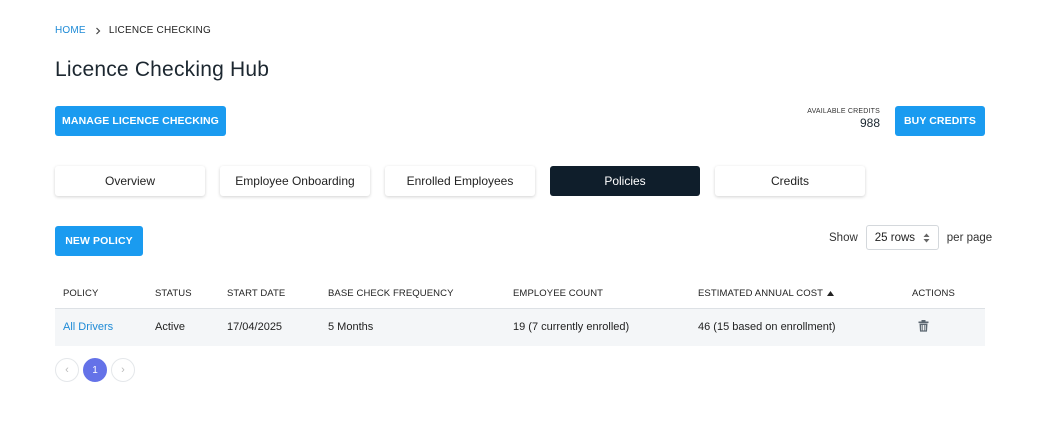 This screenshot has height=424, width=1052. Describe the element at coordinates (944, 294) in the screenshot. I see `column-header-actions: ACTIONS` at that location.